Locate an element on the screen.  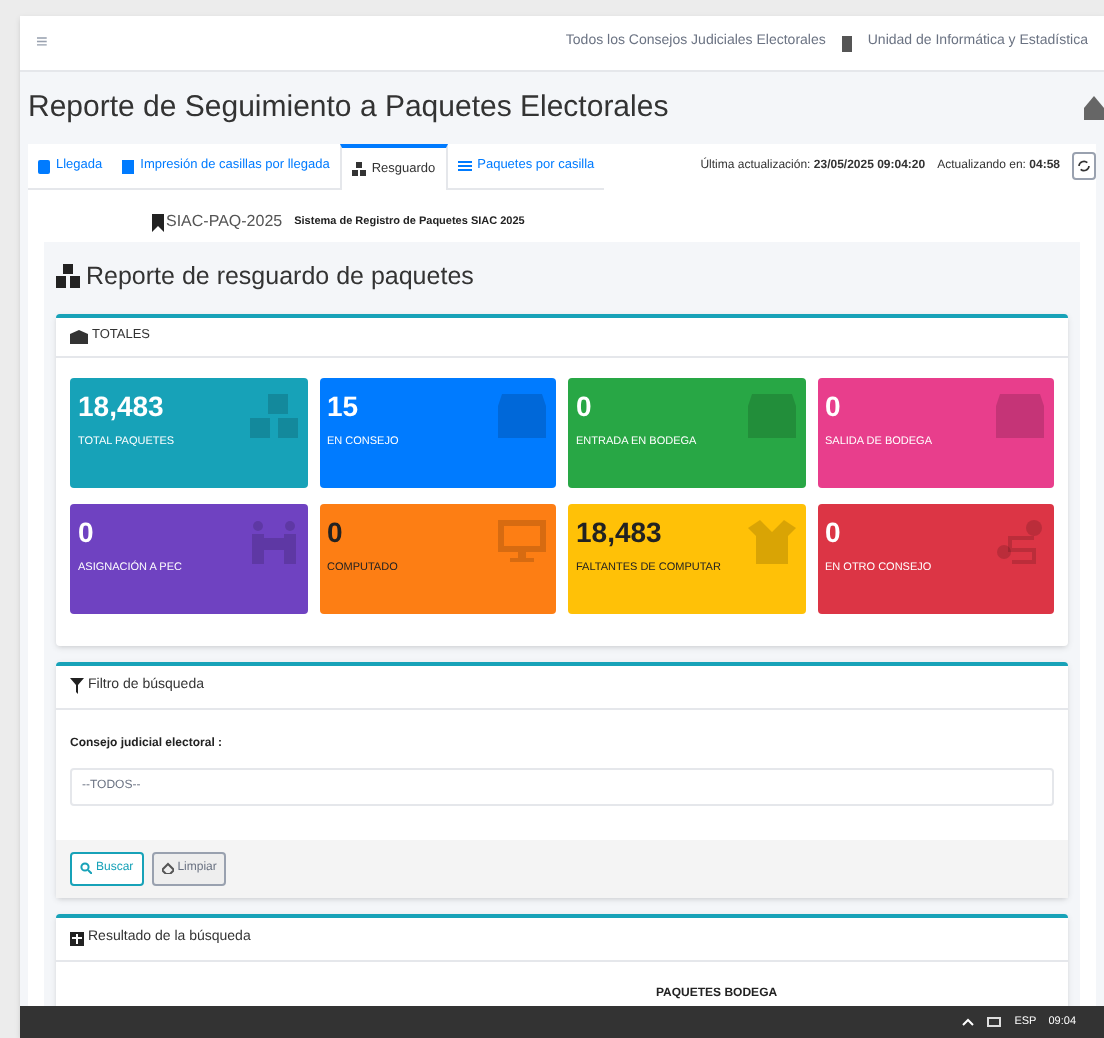
monitor-icon is located at coordinates (522, 541).